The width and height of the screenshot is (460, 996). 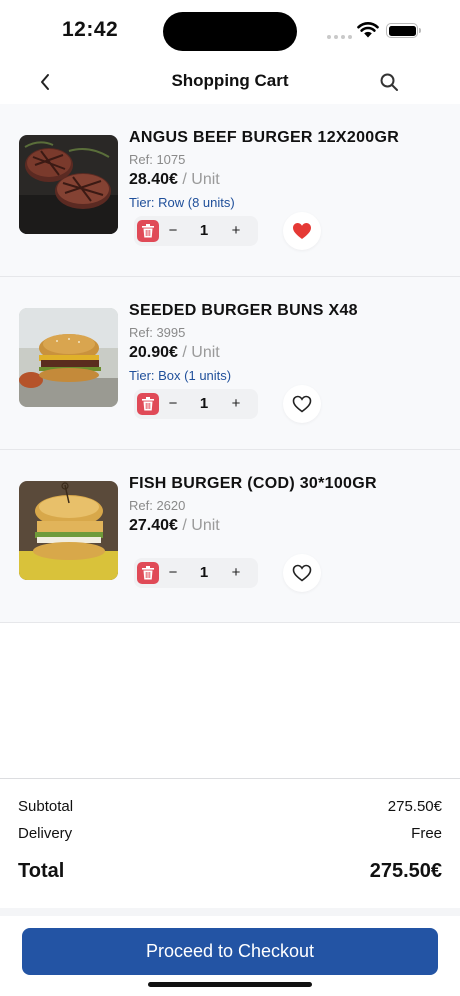 I want to click on search-icon, so click(x=389, y=82).